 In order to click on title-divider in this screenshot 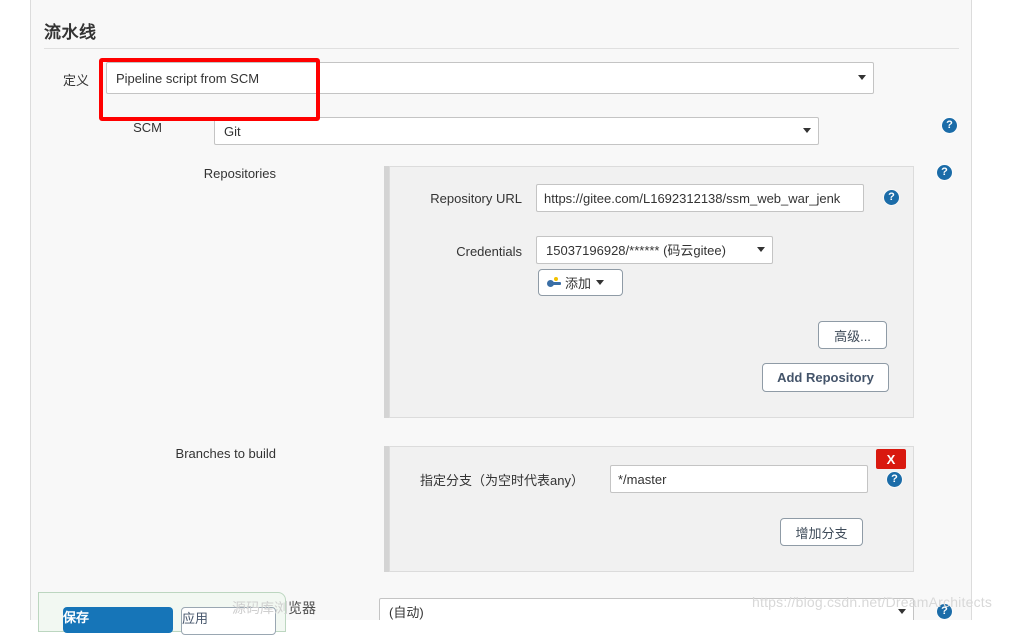, I will do `click(501, 48)`.